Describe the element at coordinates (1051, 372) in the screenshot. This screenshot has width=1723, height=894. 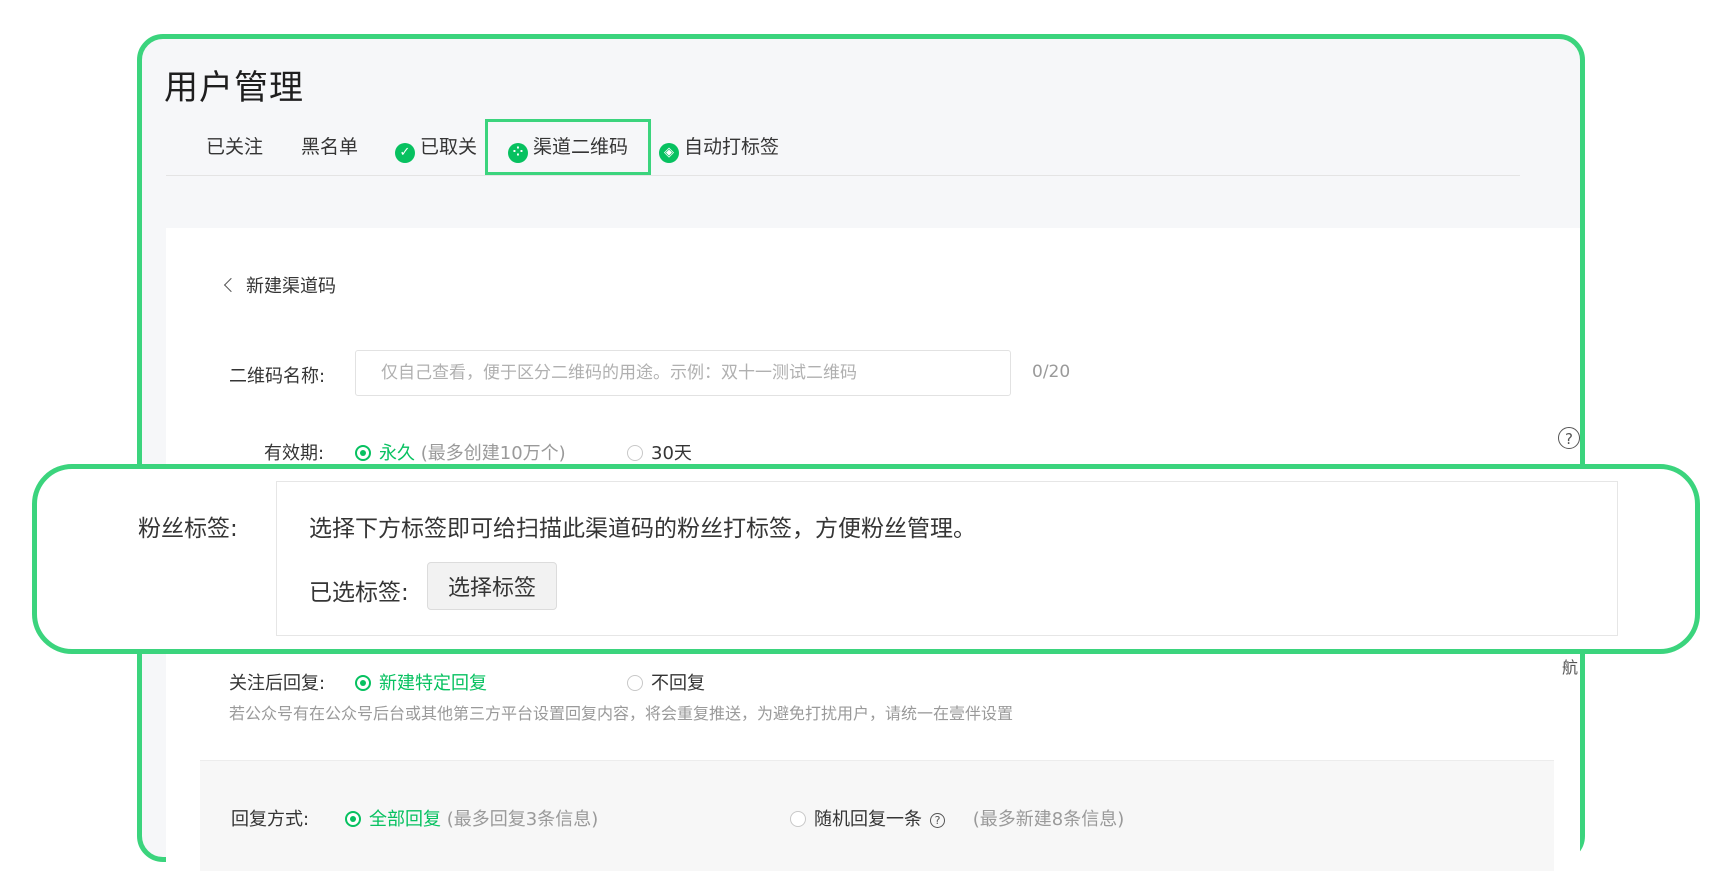
I see `qr-name-counter: 0/20` at that location.